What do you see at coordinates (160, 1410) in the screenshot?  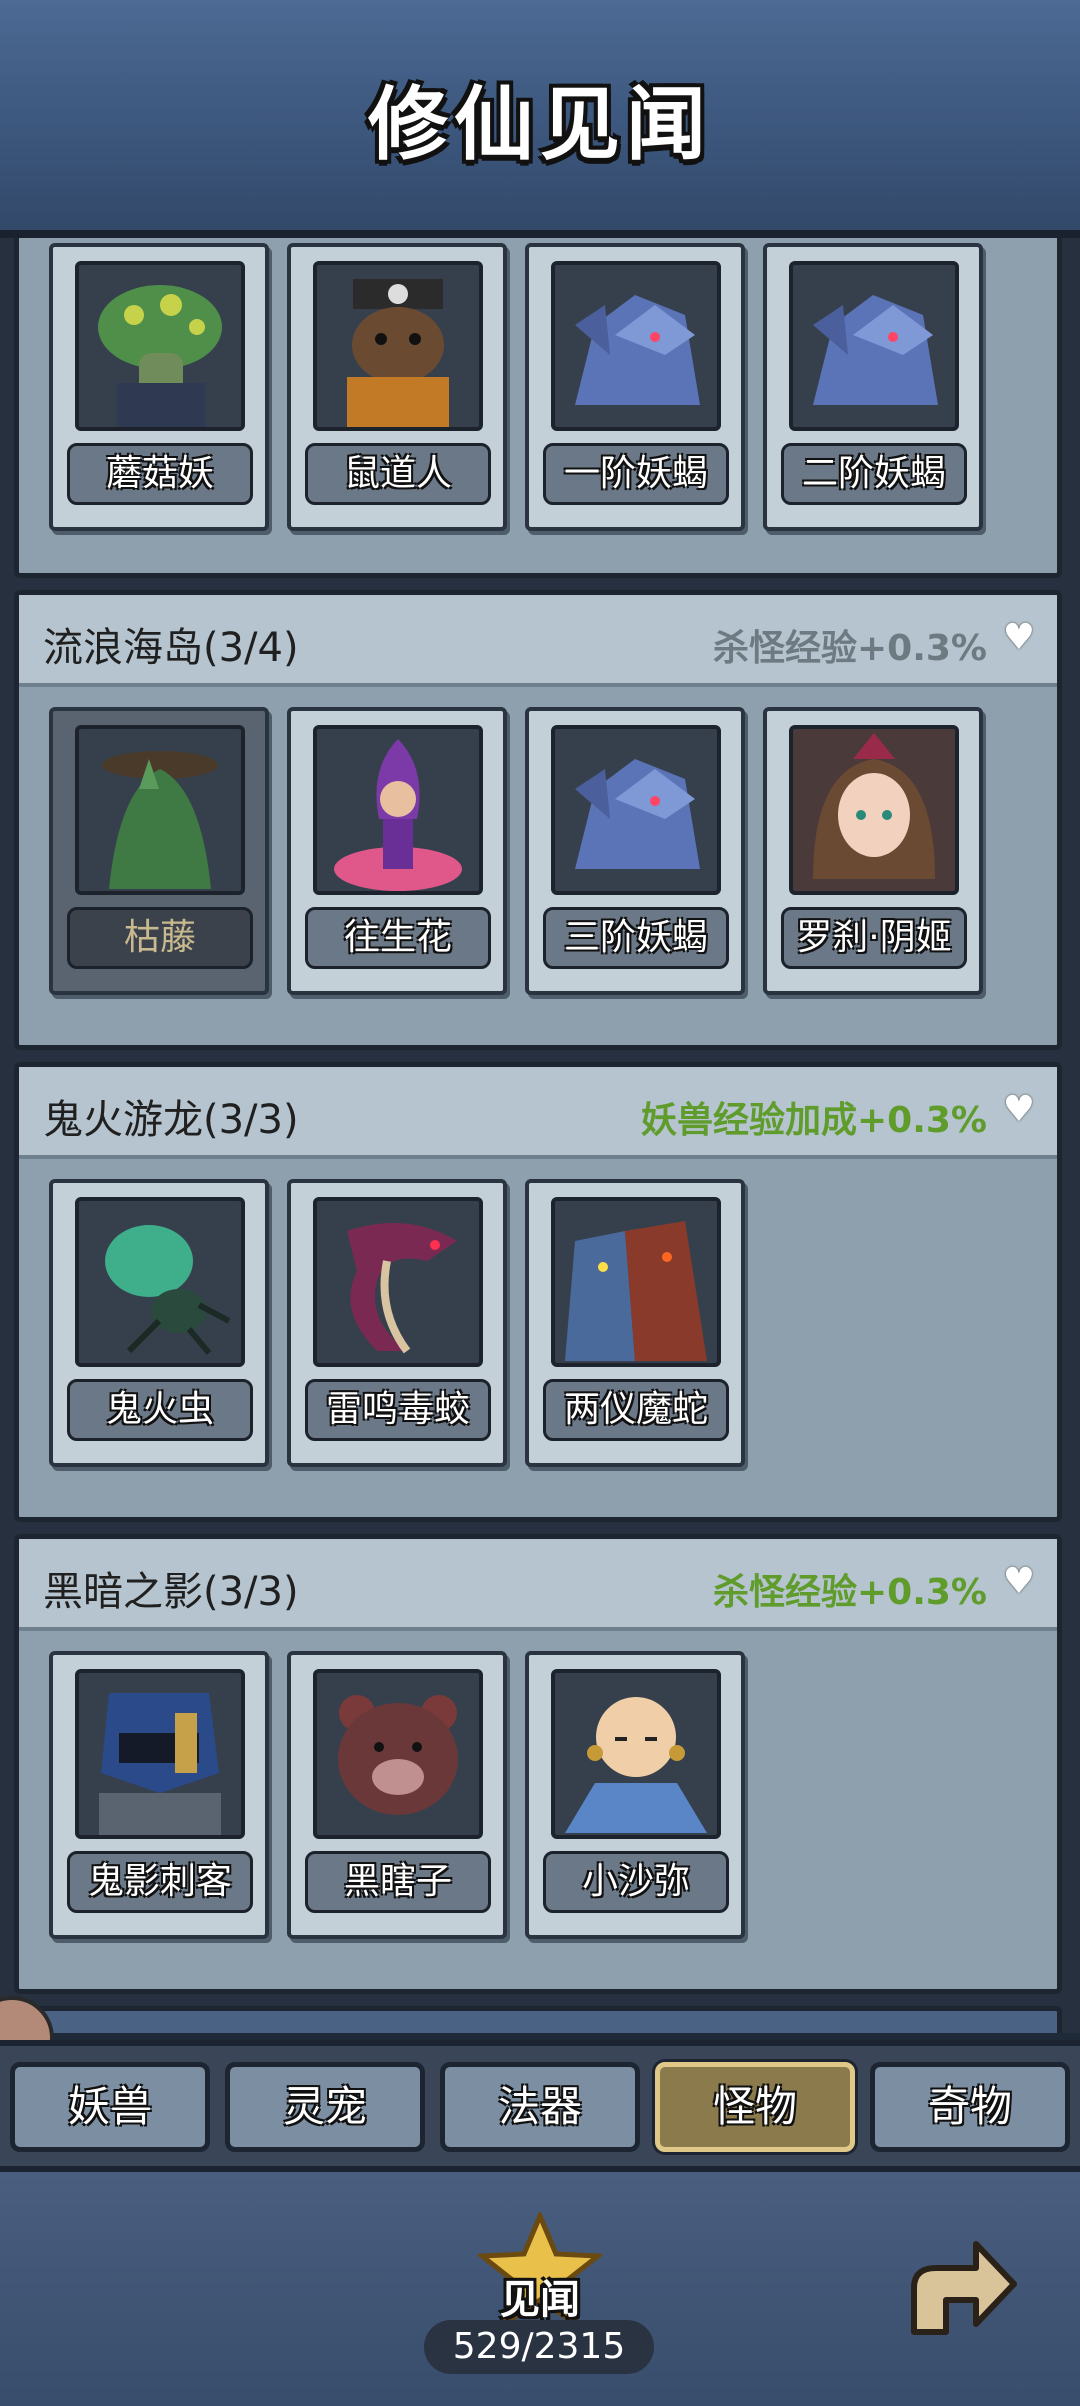 I see `card-label: 鬼火虫` at bounding box center [160, 1410].